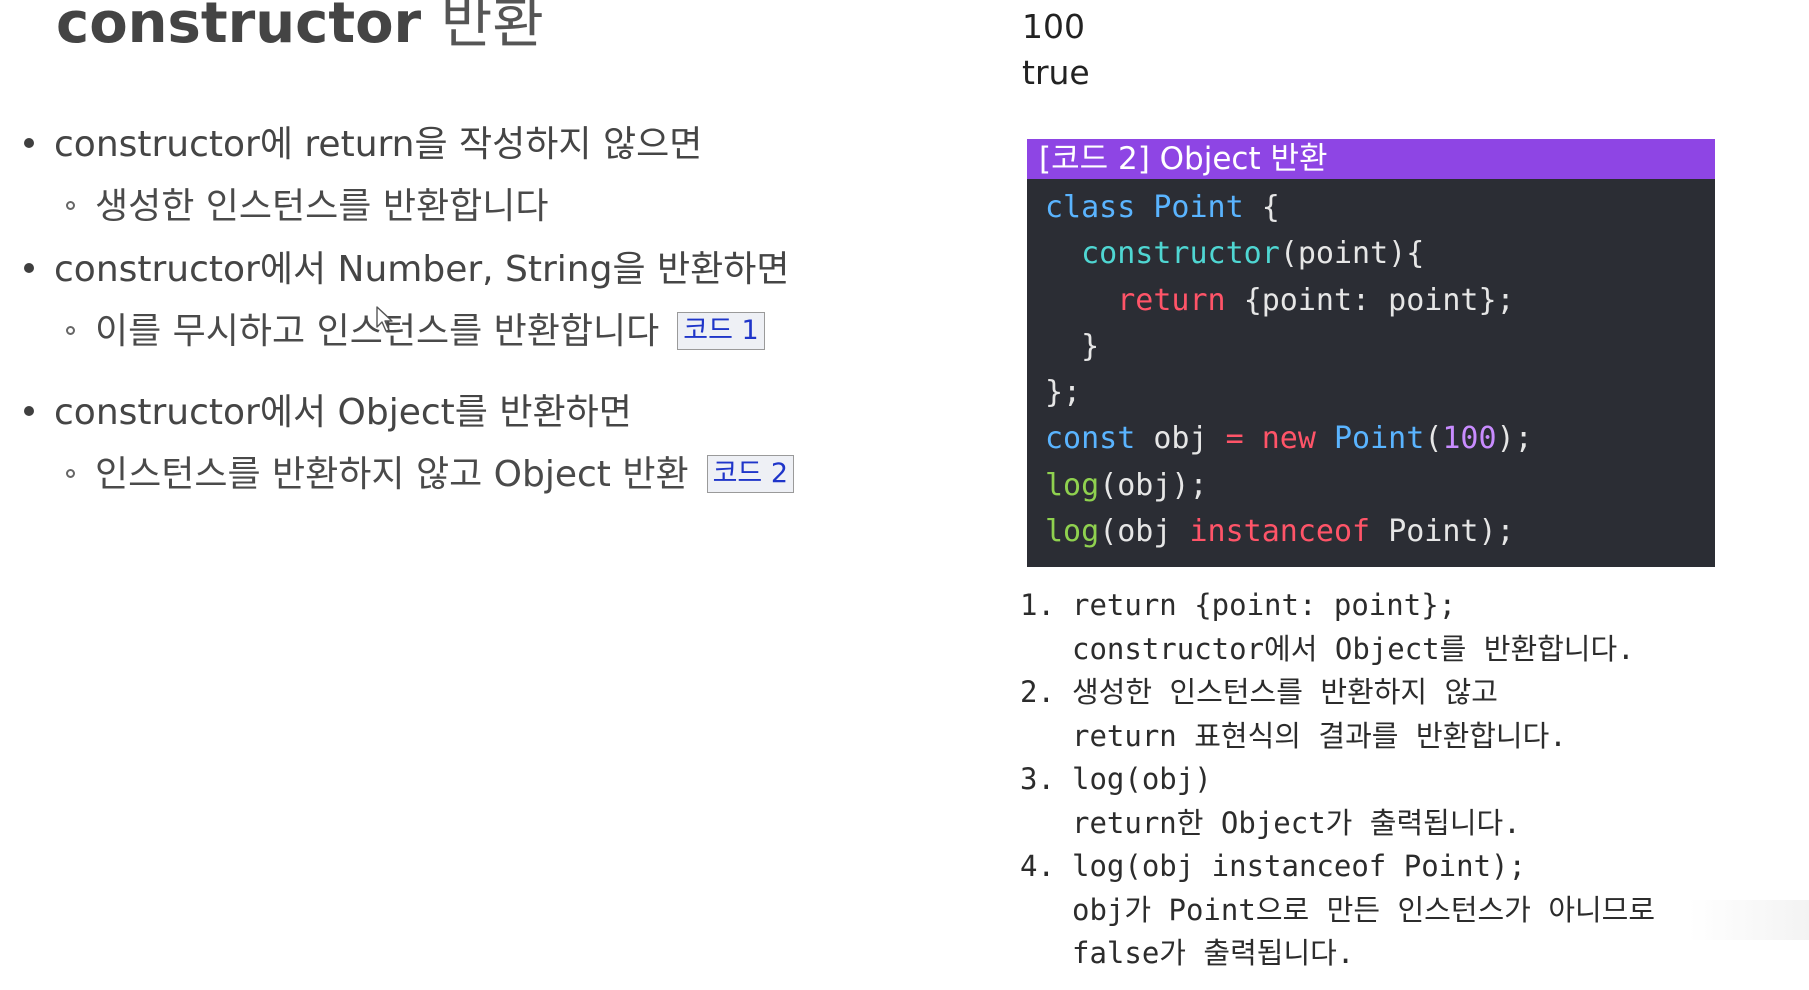  I want to click on code-token: =, so click(1243, 439).